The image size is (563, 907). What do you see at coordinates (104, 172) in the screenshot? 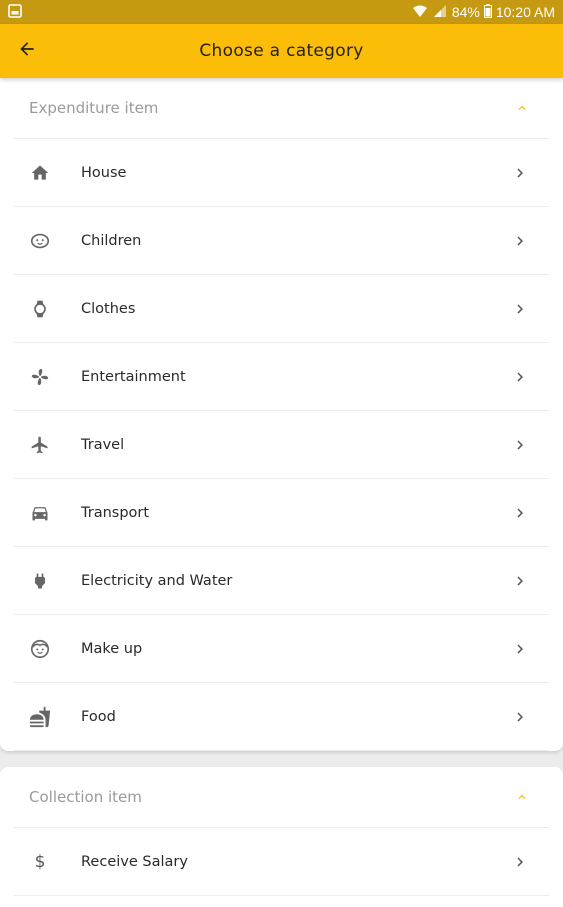
I see `category-label: House` at bounding box center [104, 172].